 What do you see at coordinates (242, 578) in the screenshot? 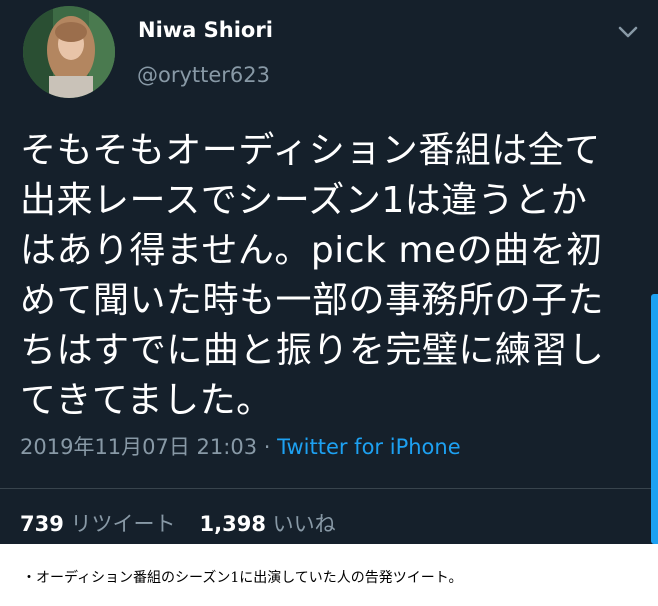
I see `image-caption: ・オーディション番組のシーズン1に出演していた人の告発ツイート。` at bounding box center [242, 578].